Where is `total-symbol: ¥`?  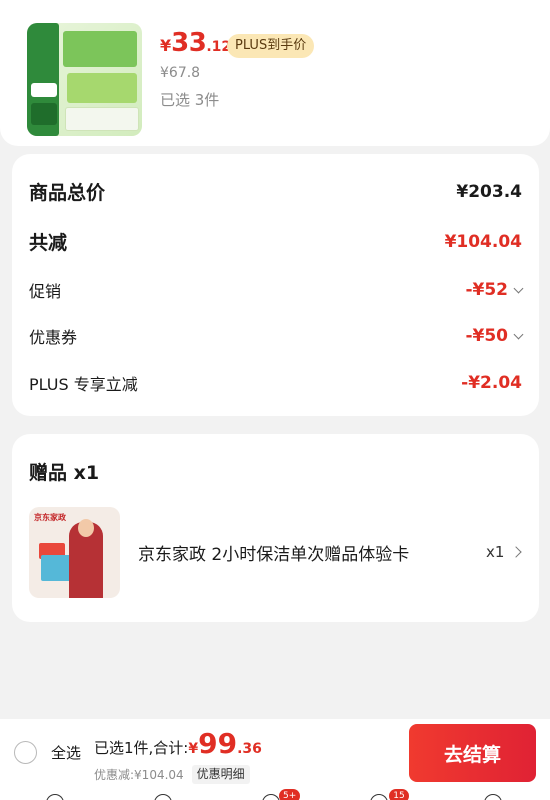
total-symbol: ¥ is located at coordinates (193, 749).